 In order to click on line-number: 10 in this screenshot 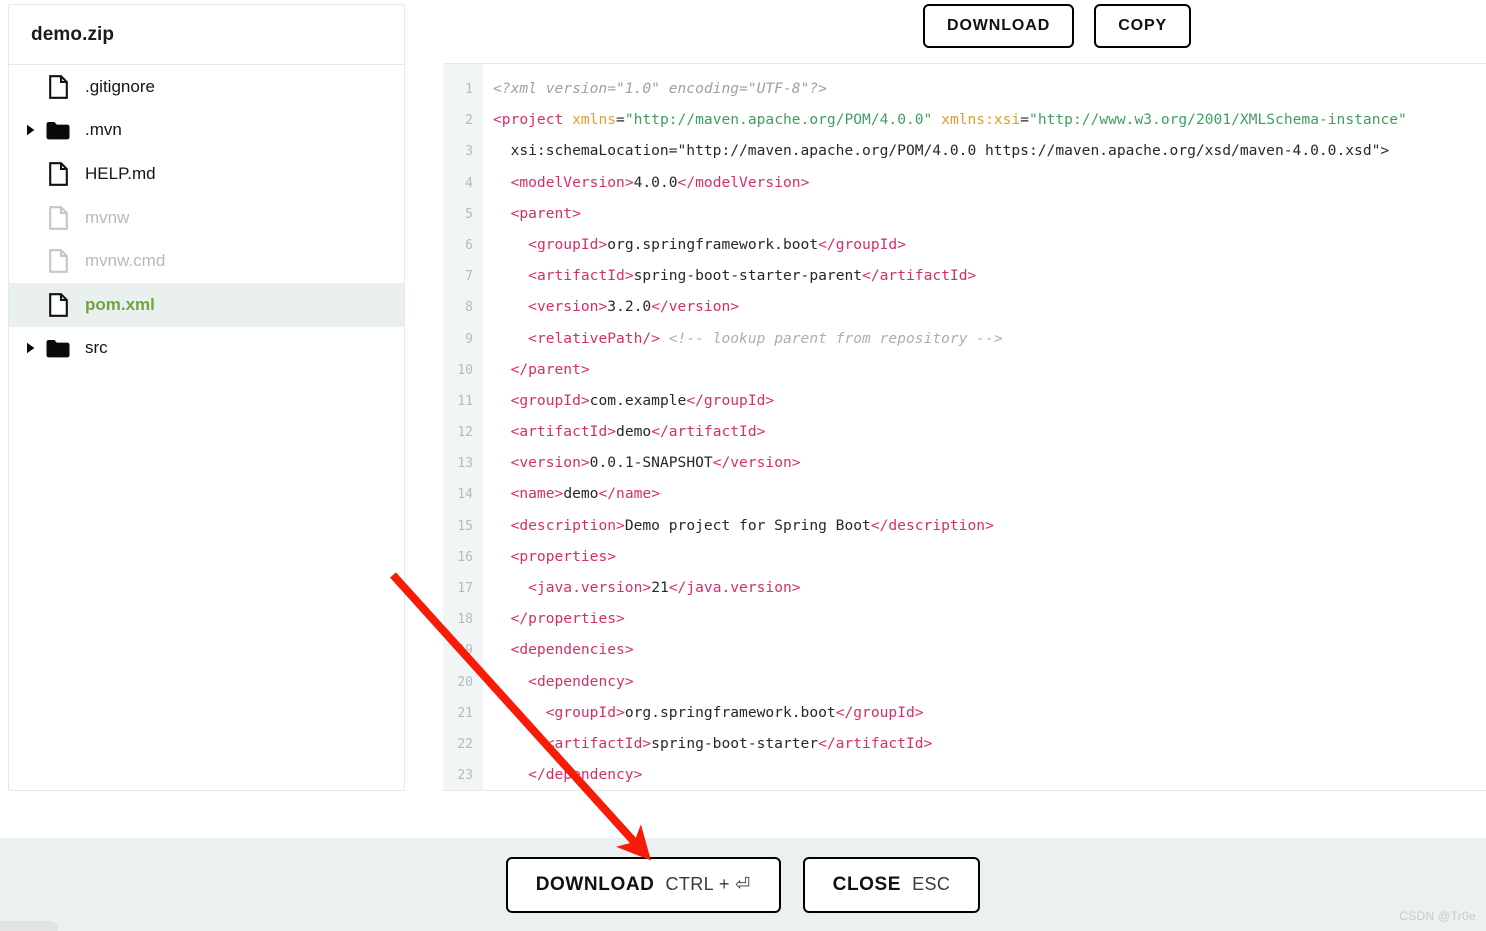, I will do `click(465, 370)`.